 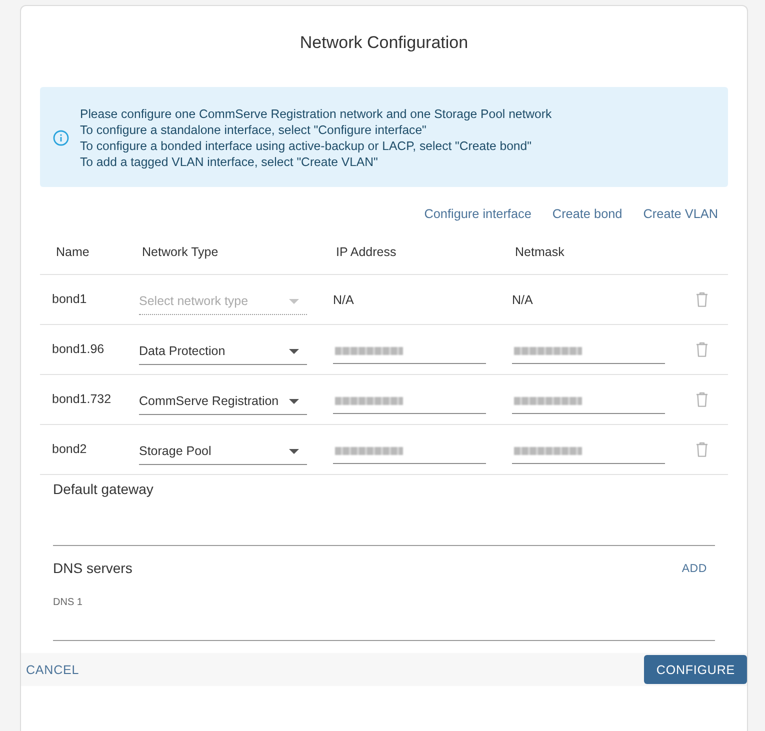 What do you see at coordinates (539, 251) in the screenshot?
I see `column-header: Netmask` at bounding box center [539, 251].